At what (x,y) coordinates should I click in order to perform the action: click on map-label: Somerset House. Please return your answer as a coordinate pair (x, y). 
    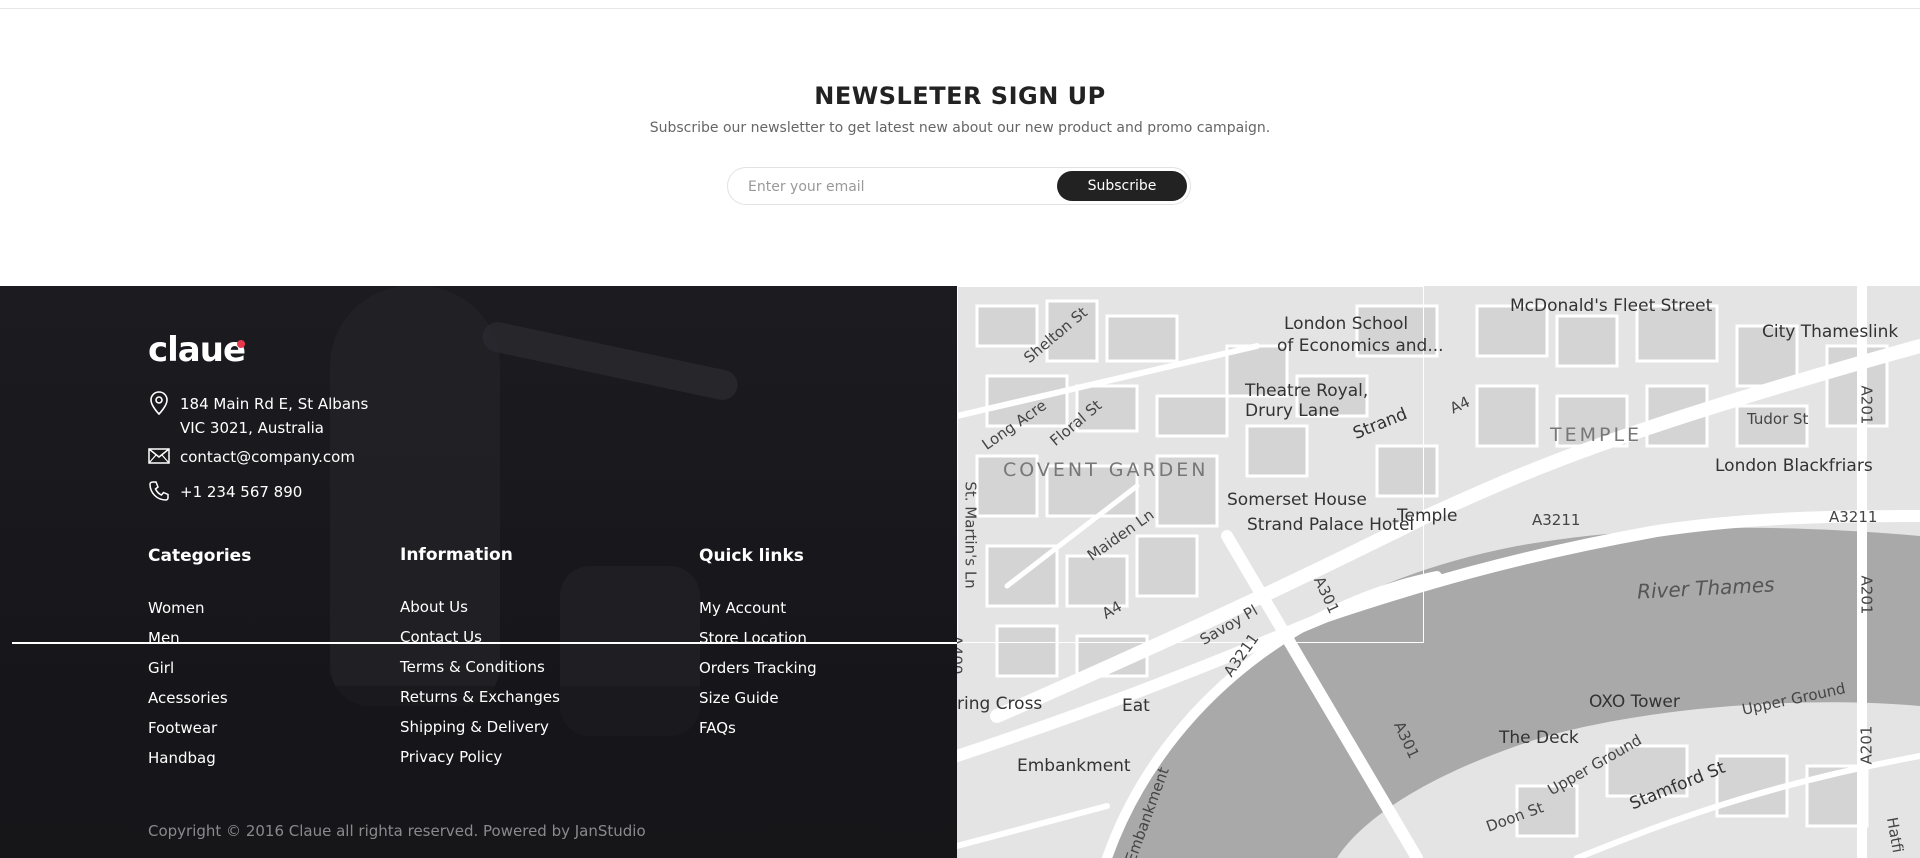
    Looking at the image, I should click on (1297, 500).